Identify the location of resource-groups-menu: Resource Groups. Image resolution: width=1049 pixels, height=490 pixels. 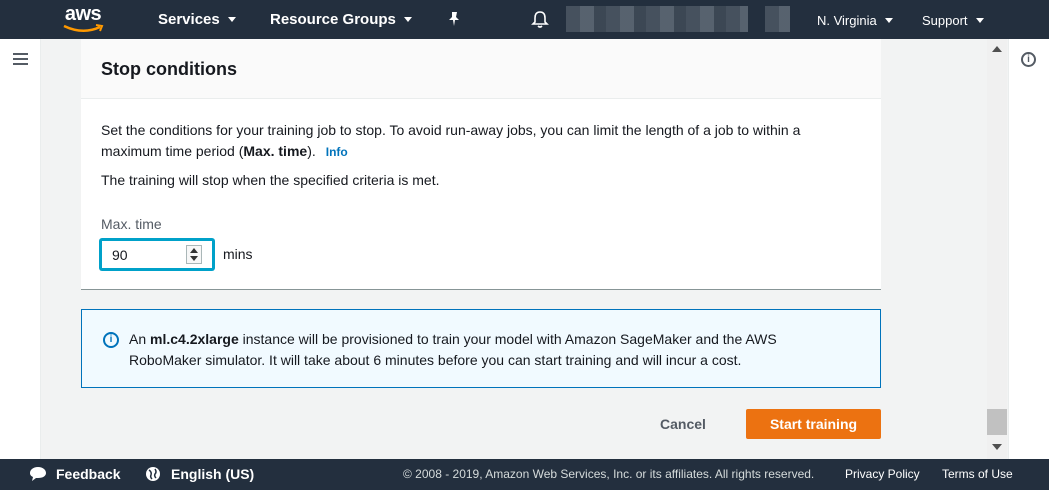
(341, 19).